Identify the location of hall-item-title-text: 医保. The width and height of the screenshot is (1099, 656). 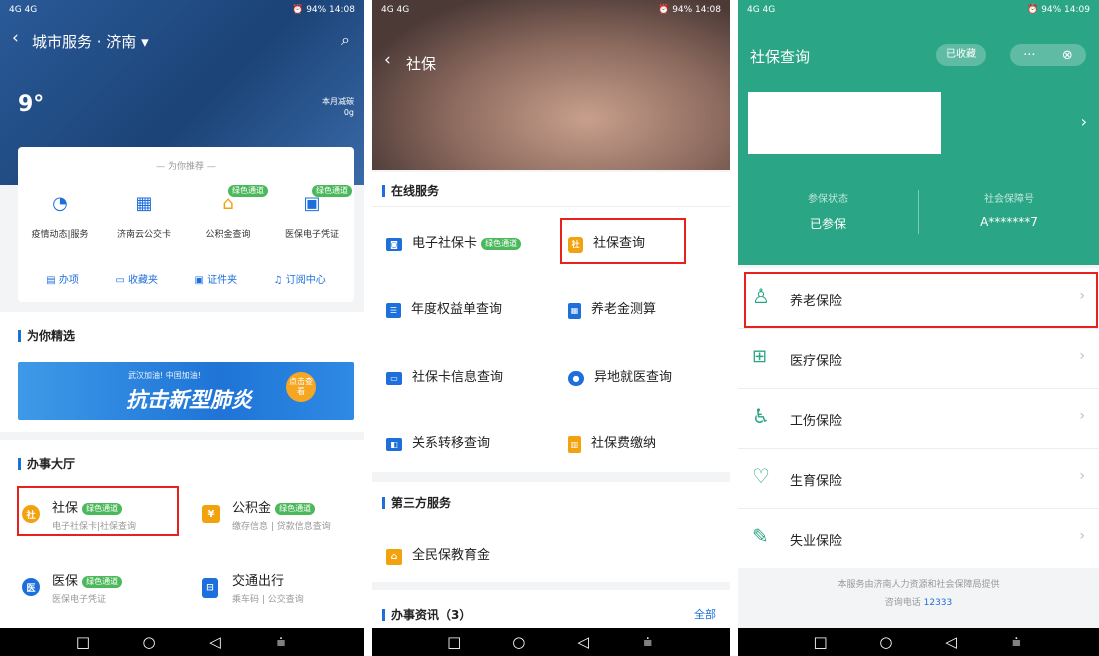
(65, 581).